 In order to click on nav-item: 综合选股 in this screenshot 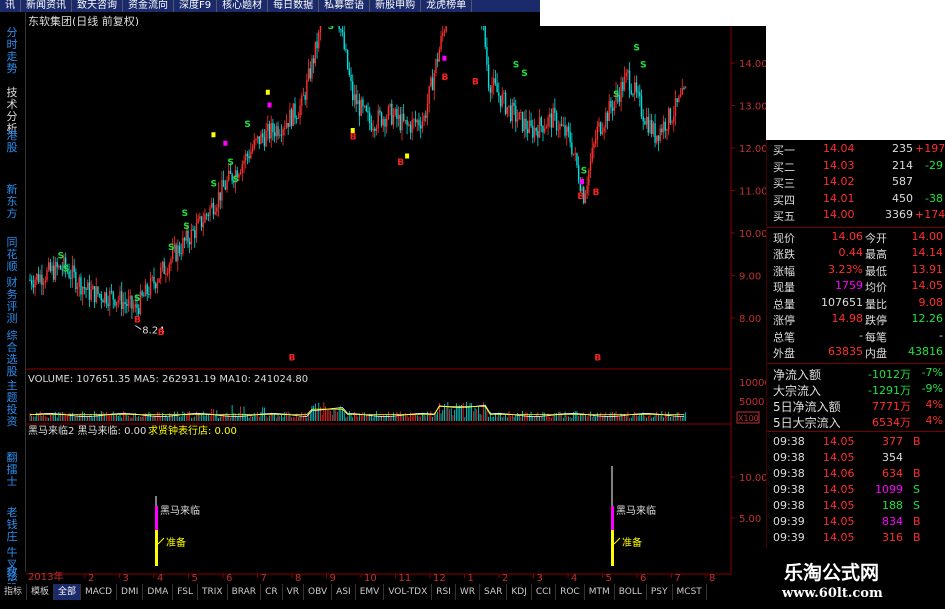, I will do `click(12, 354)`.